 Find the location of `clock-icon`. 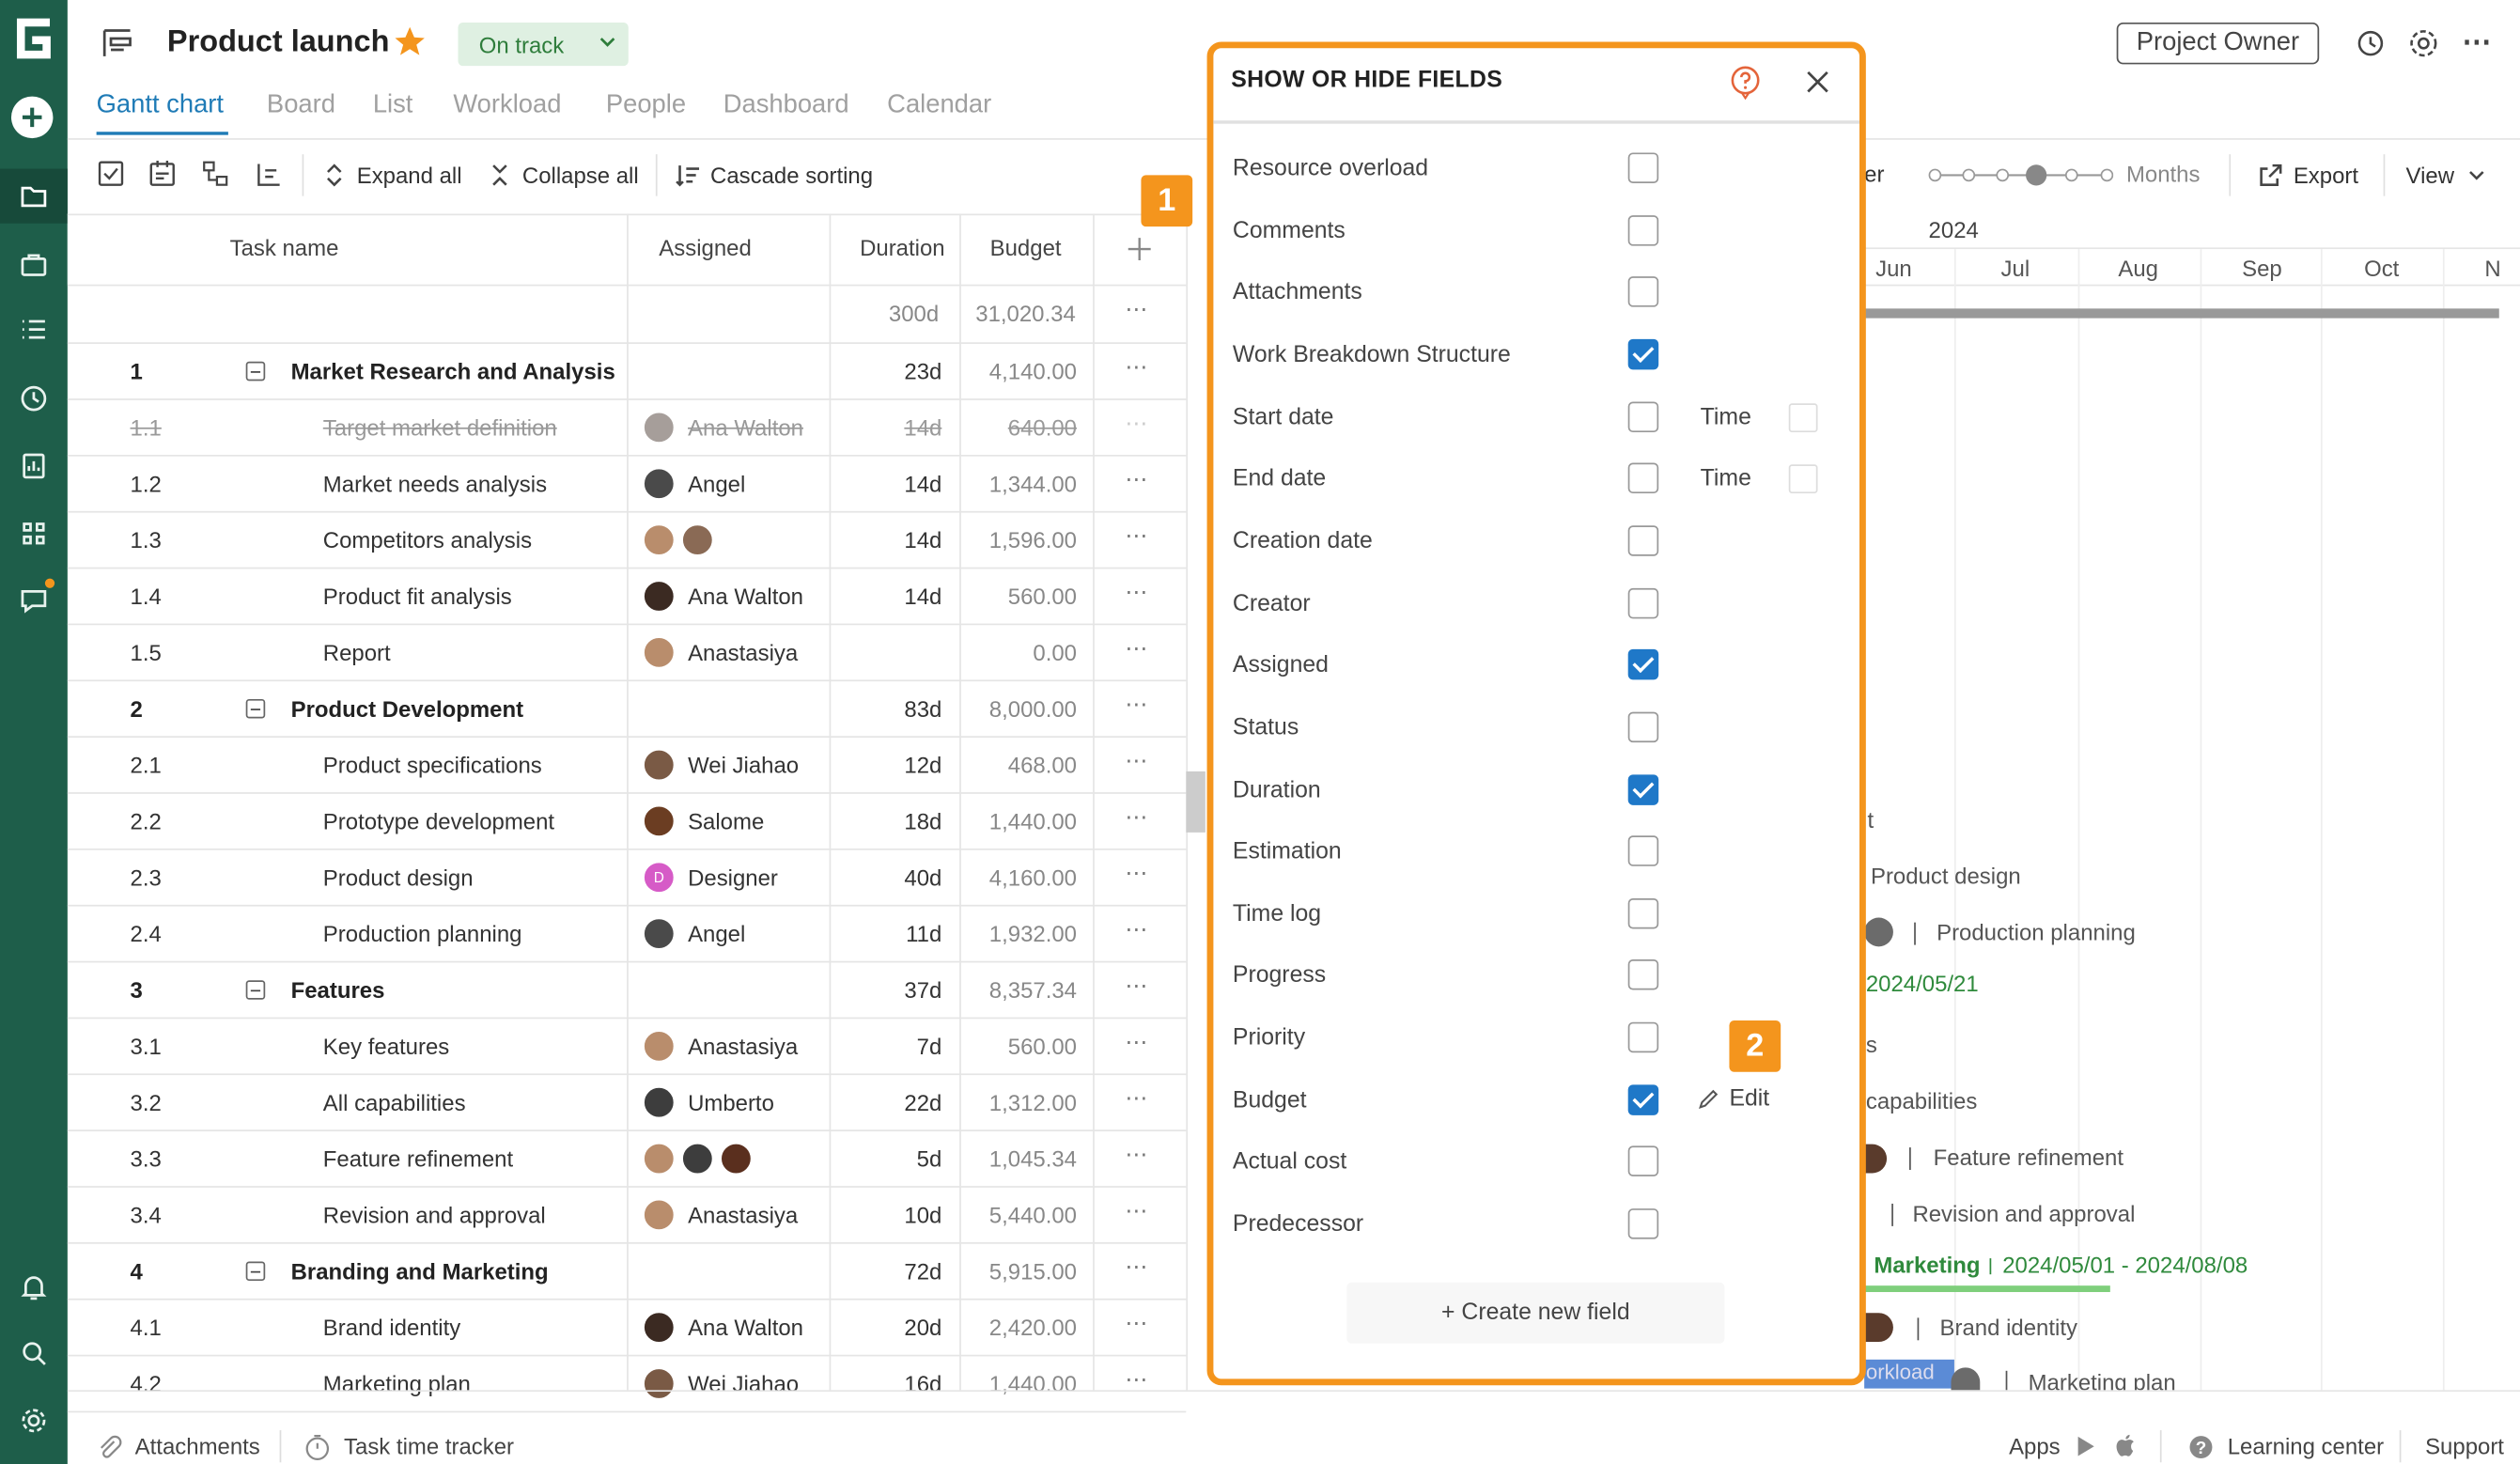

clock-icon is located at coordinates (34, 398).